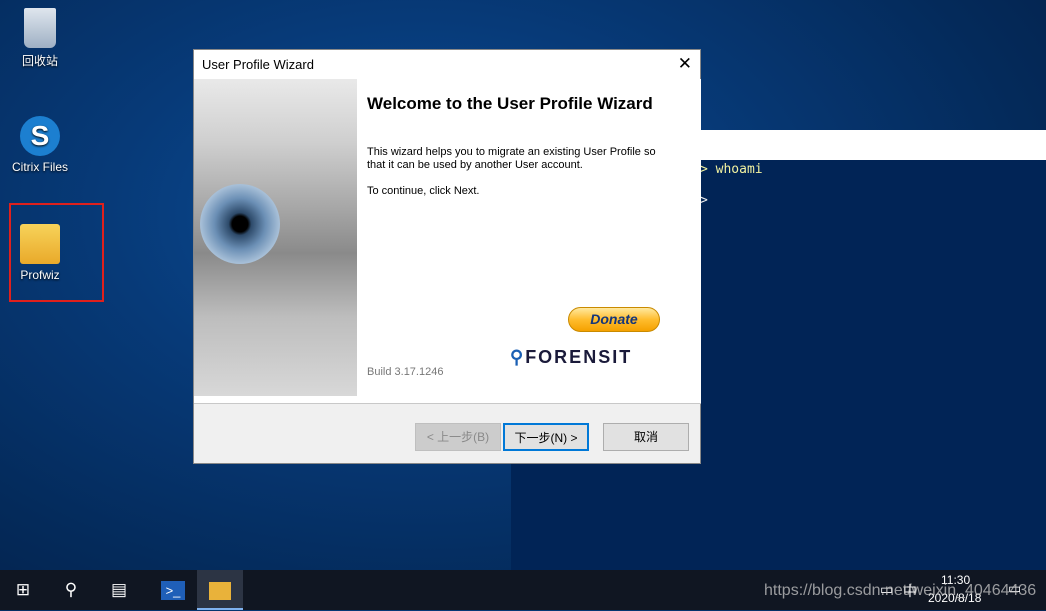  I want to click on back-button: < 上一步(B), so click(458, 437).